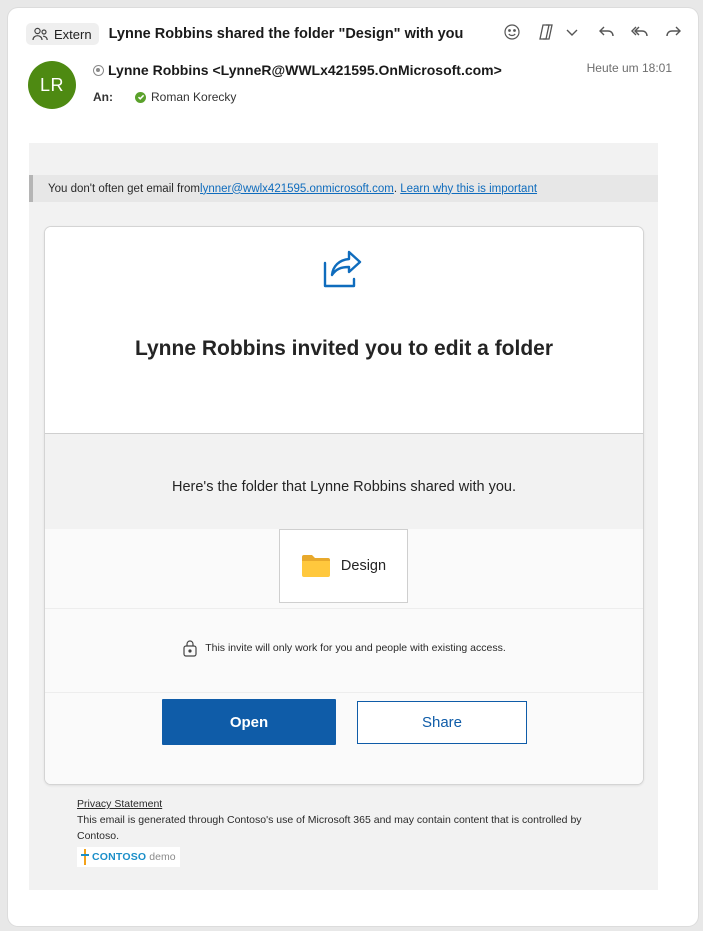  I want to click on to-label: An:, so click(103, 97).